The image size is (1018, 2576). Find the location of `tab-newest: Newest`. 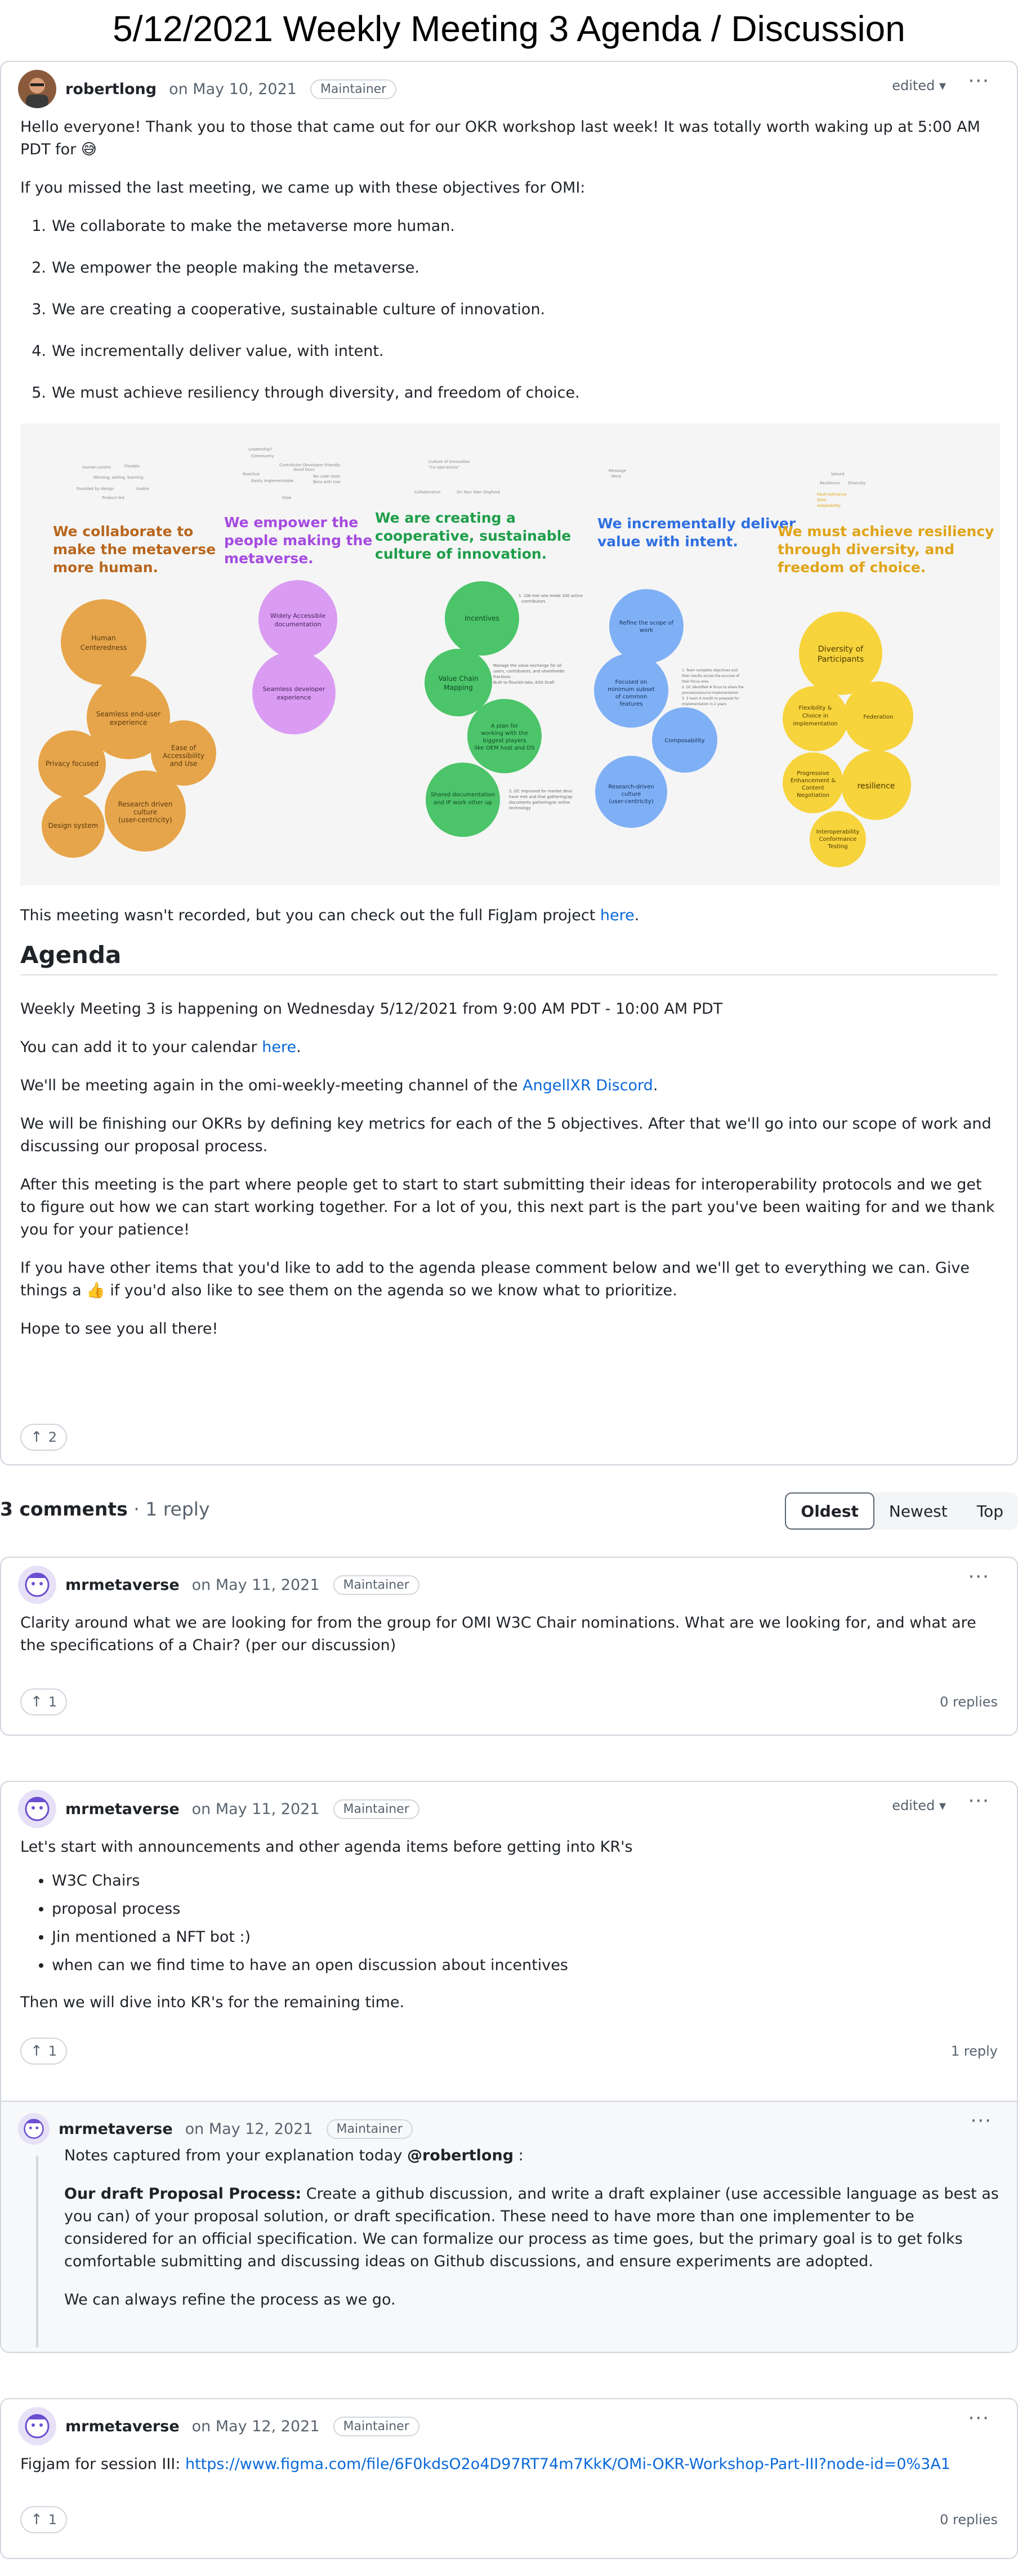

tab-newest: Newest is located at coordinates (918, 1511).